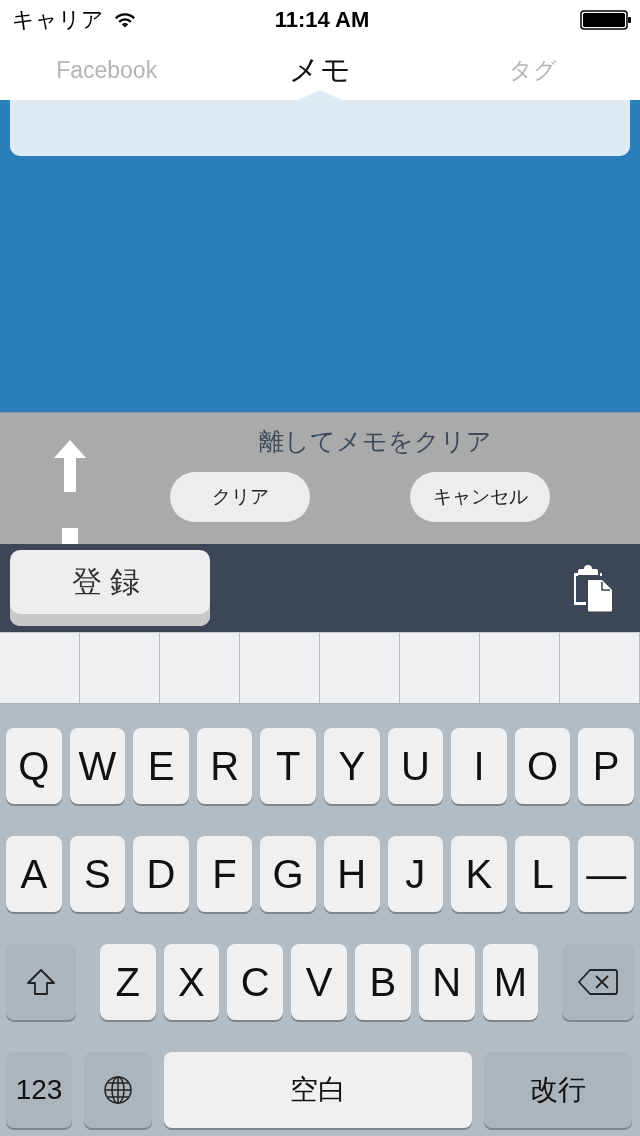  I want to click on keyboard-key: —, so click(606, 874).